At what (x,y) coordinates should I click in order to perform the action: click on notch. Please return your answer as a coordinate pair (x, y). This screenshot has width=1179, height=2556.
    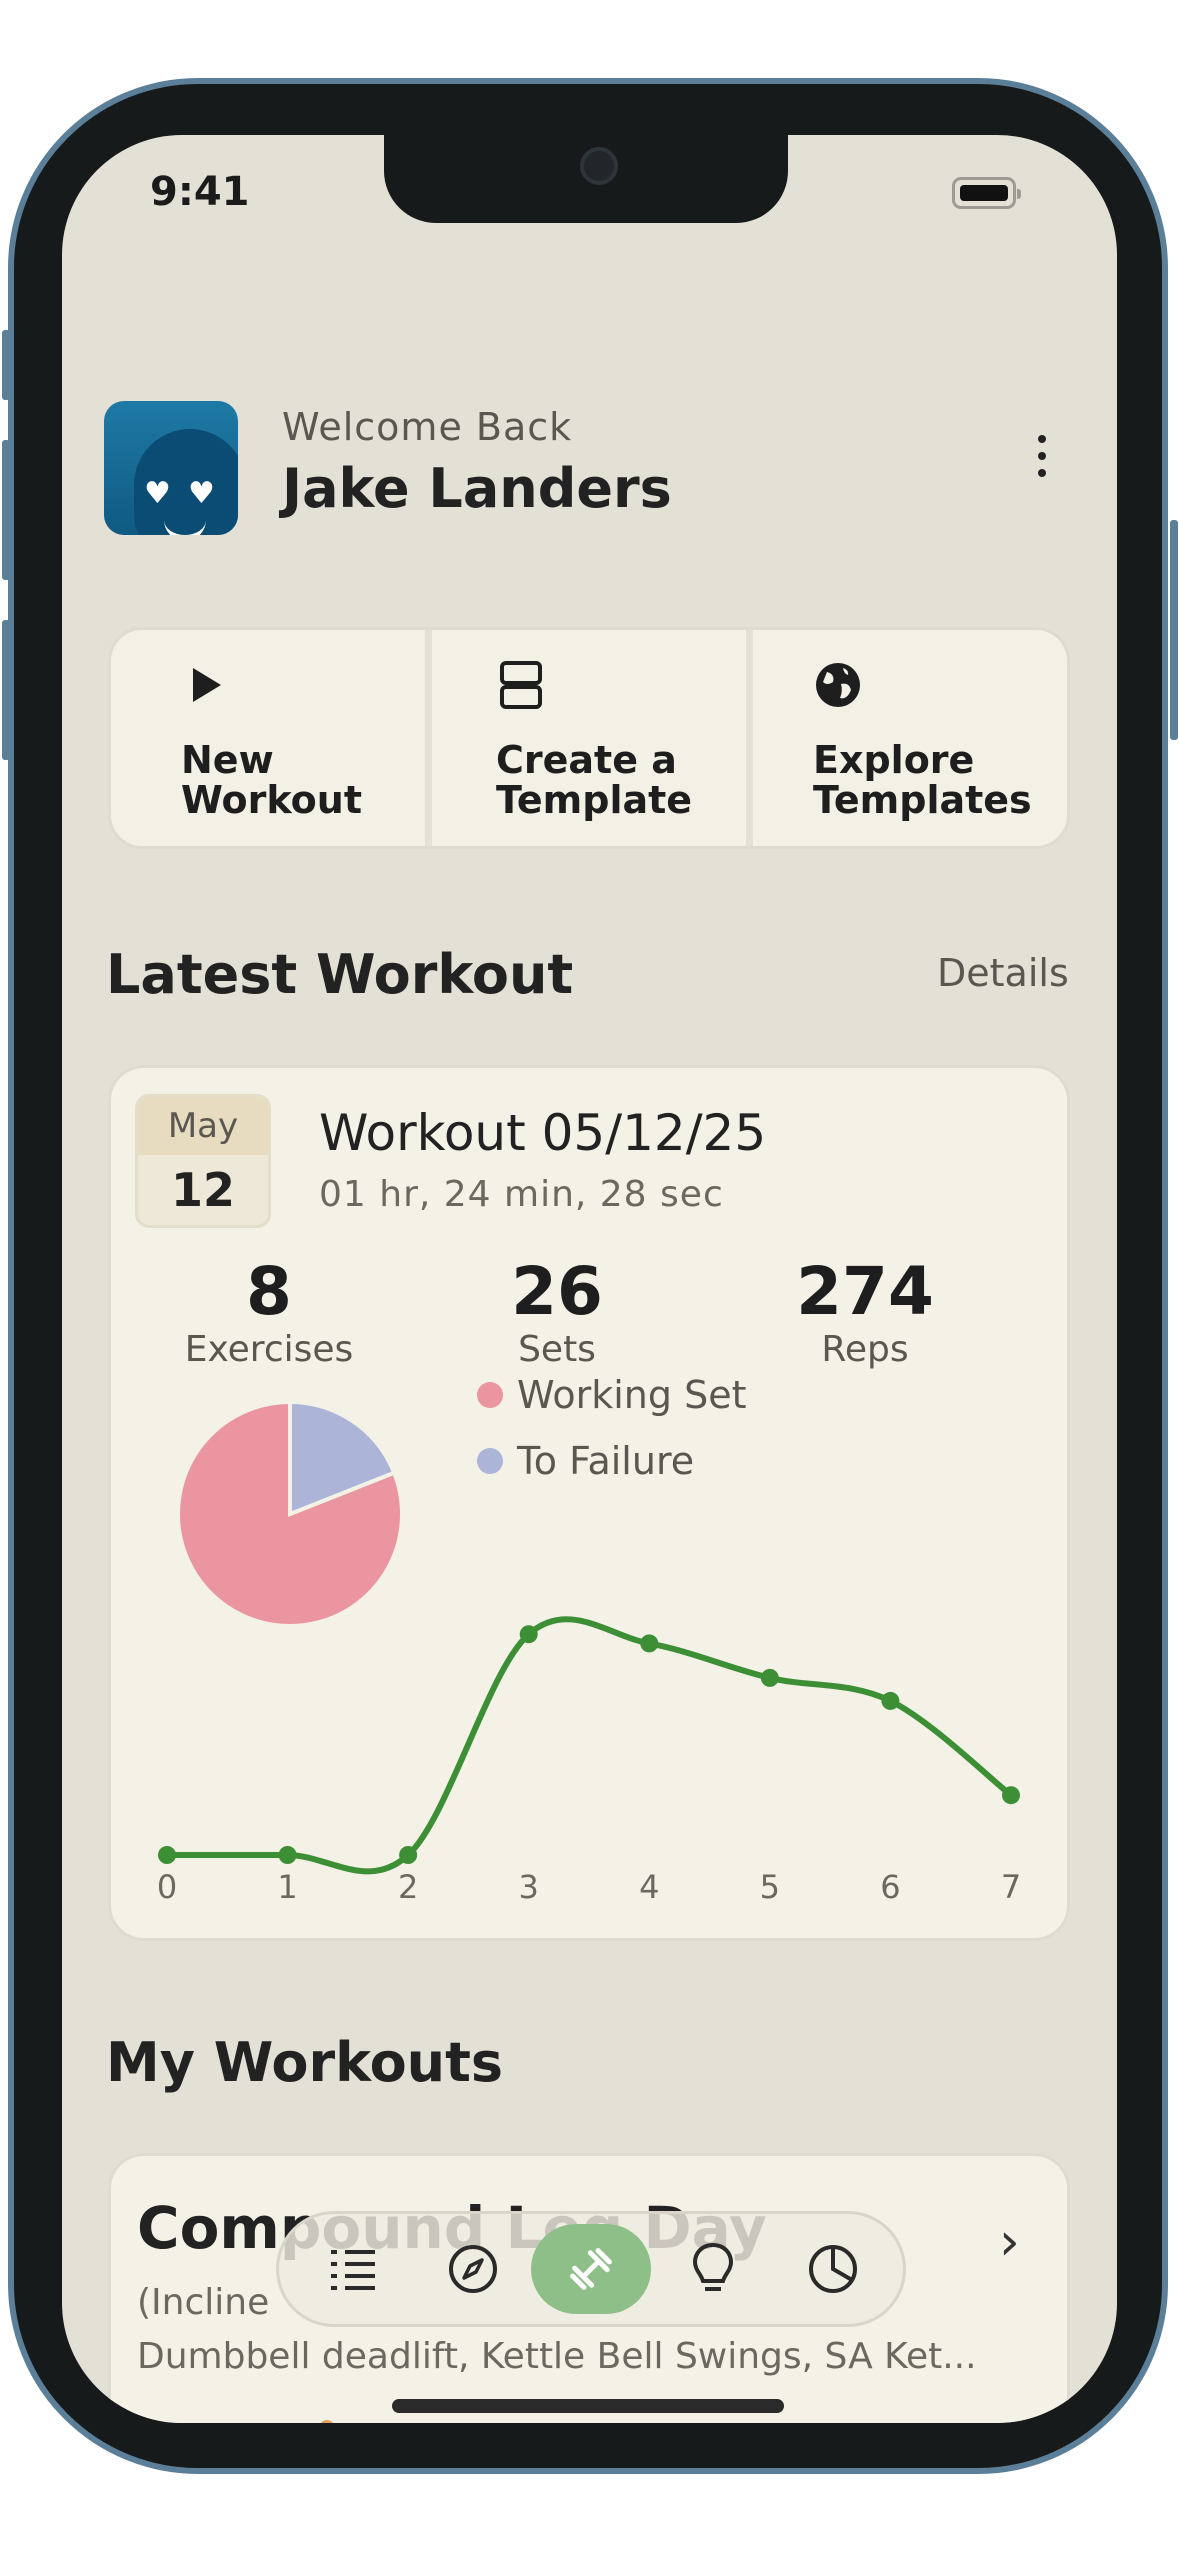
    Looking at the image, I should click on (586, 179).